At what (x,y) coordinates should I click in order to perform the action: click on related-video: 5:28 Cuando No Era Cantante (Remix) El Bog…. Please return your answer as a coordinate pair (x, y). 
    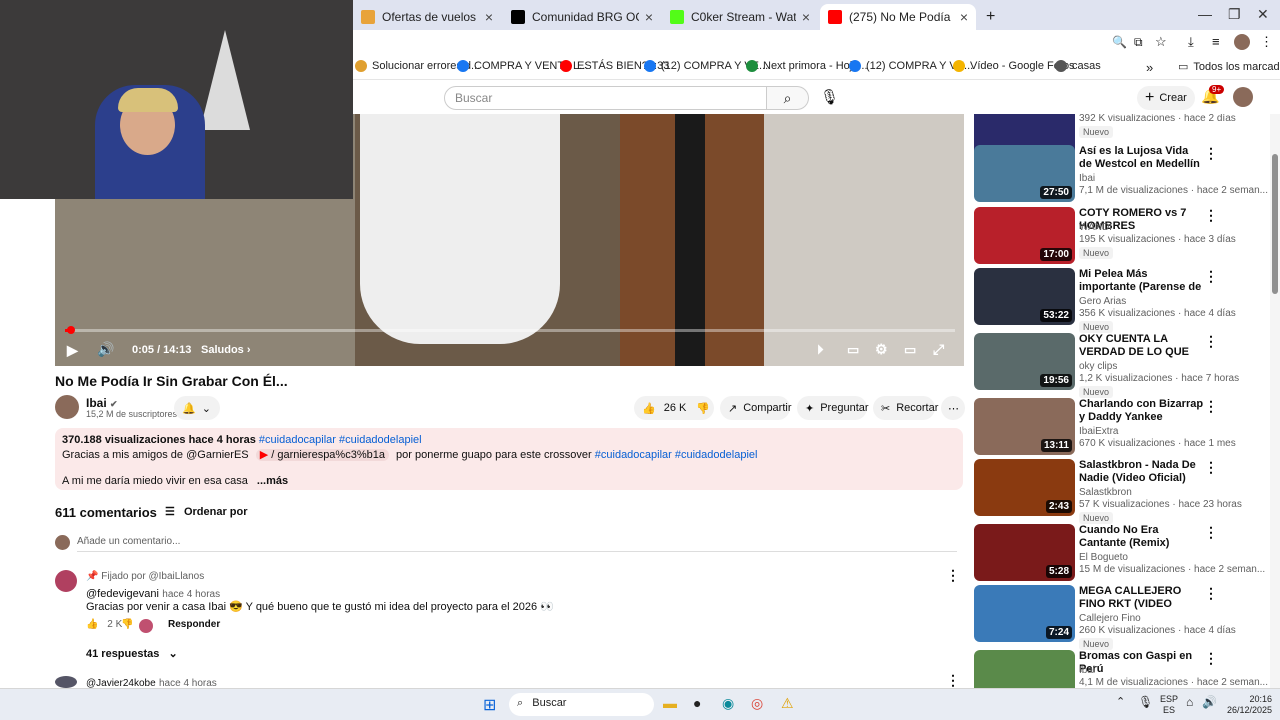
    Looking at the image, I should click on (1122, 554).